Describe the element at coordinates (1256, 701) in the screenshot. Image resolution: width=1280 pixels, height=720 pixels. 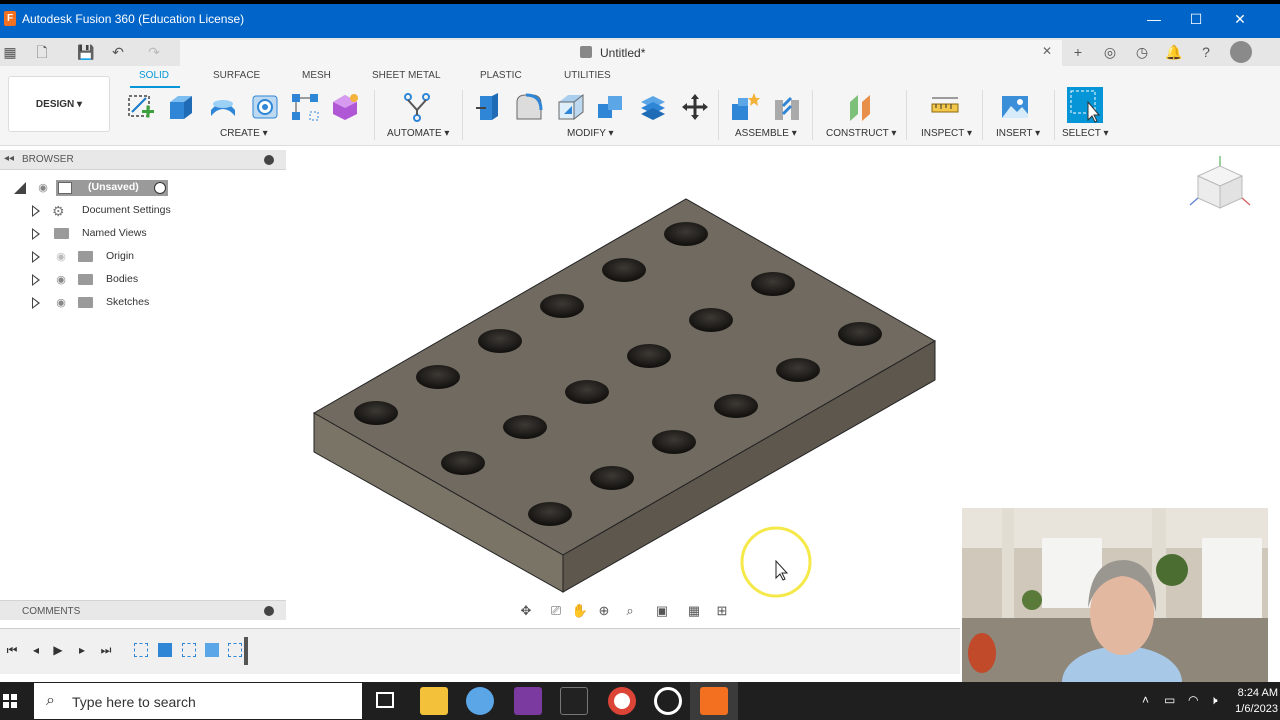
I see `system-clock: 8:24 AM 1/6/2023` at that location.